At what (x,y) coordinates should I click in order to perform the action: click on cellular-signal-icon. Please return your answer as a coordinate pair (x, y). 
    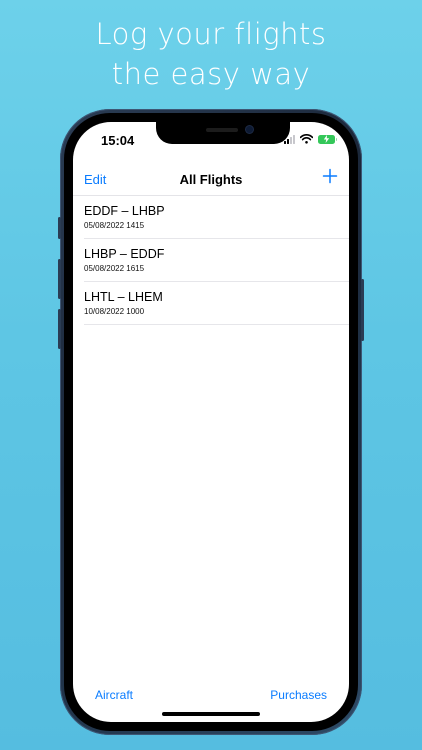
    Looking at the image, I should click on (289, 139).